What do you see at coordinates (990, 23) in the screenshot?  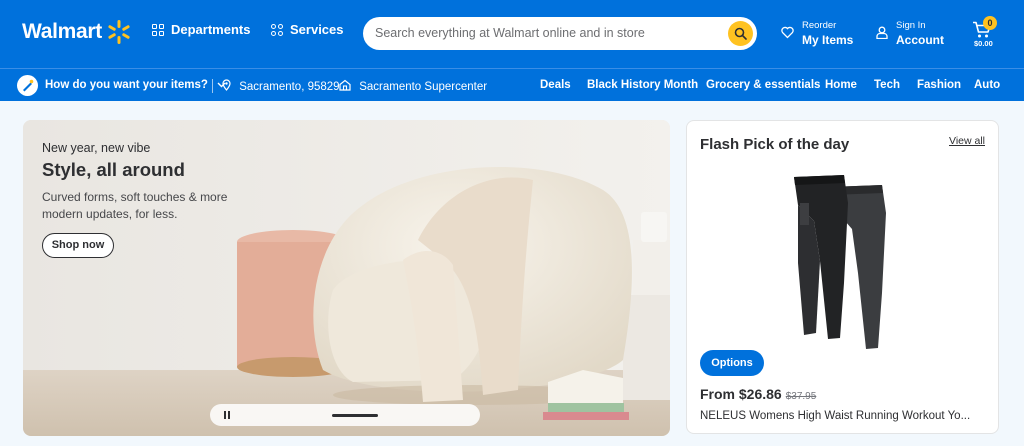 I see `cart-count-badge: 0` at bounding box center [990, 23].